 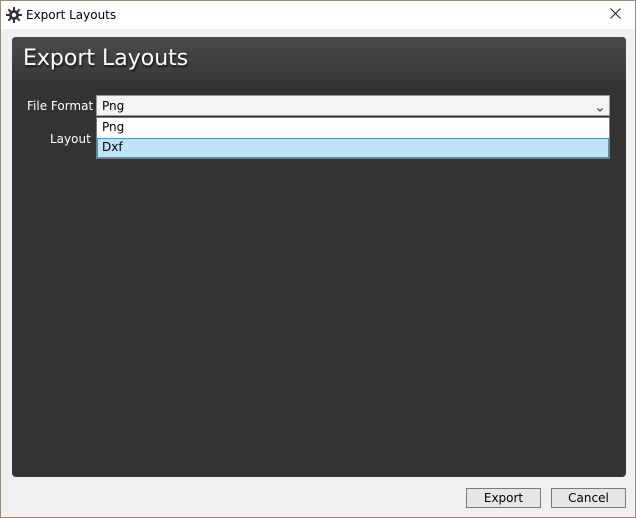 What do you see at coordinates (318, 15) in the screenshot?
I see `title-bar: Export Layouts` at bounding box center [318, 15].